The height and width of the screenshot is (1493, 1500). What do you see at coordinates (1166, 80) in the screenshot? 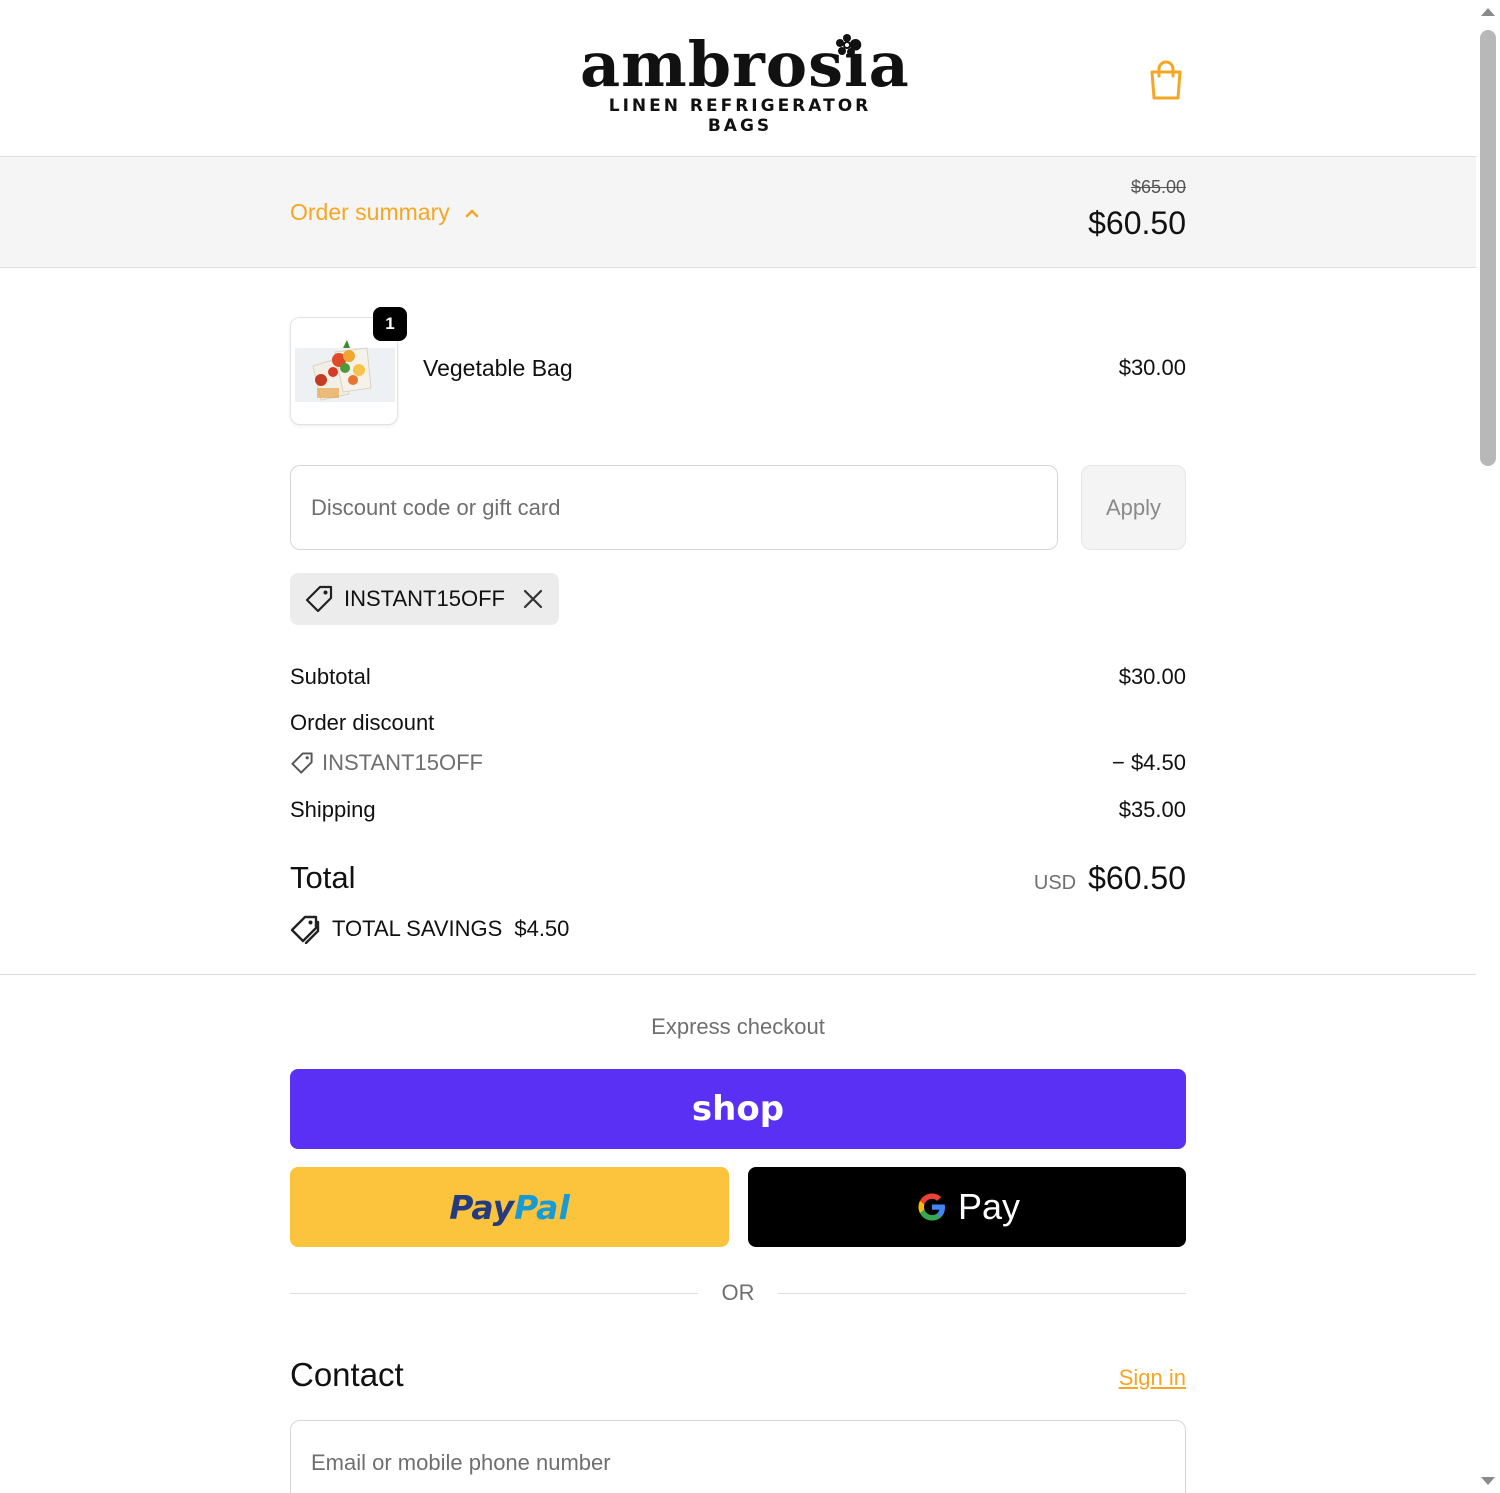
I see `shopping-bag-icon` at bounding box center [1166, 80].